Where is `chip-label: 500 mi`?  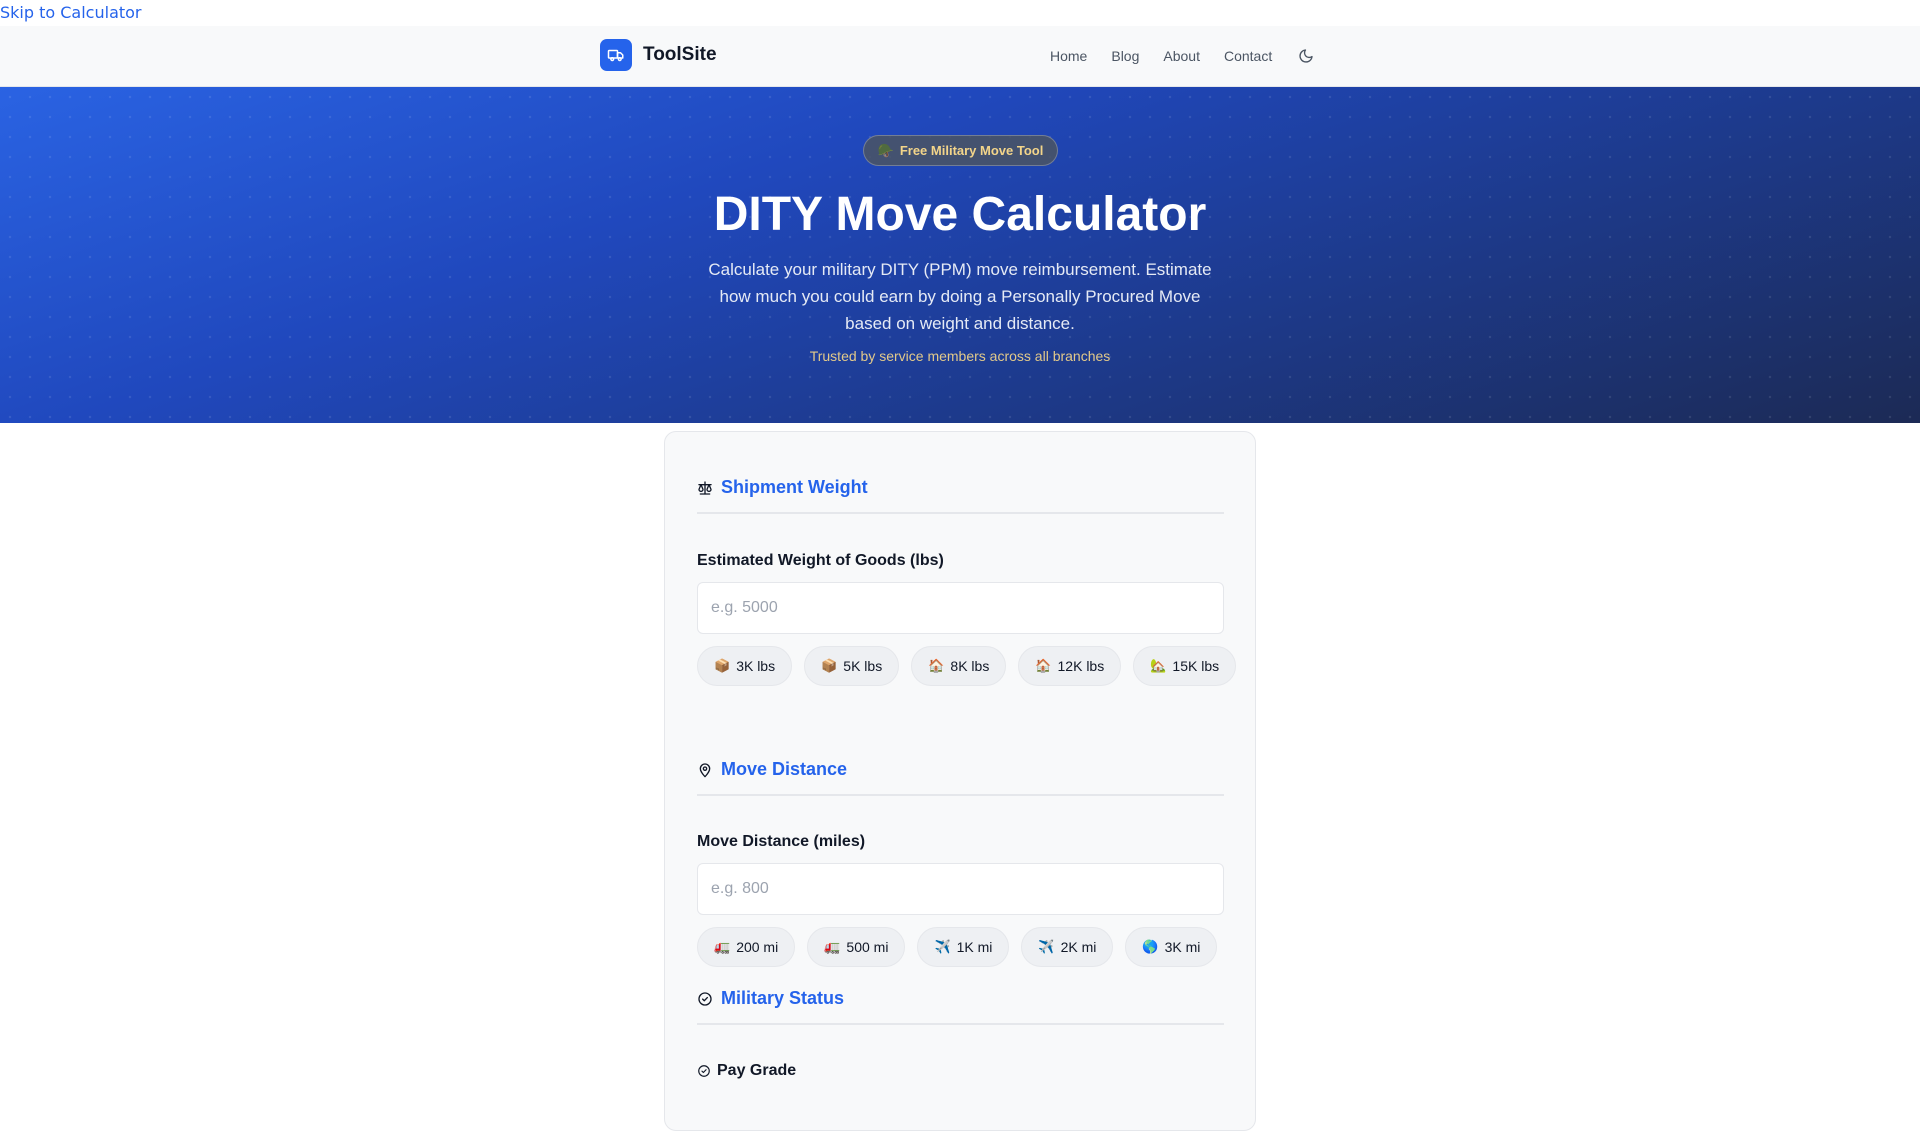 chip-label: 500 mi is located at coordinates (867, 947).